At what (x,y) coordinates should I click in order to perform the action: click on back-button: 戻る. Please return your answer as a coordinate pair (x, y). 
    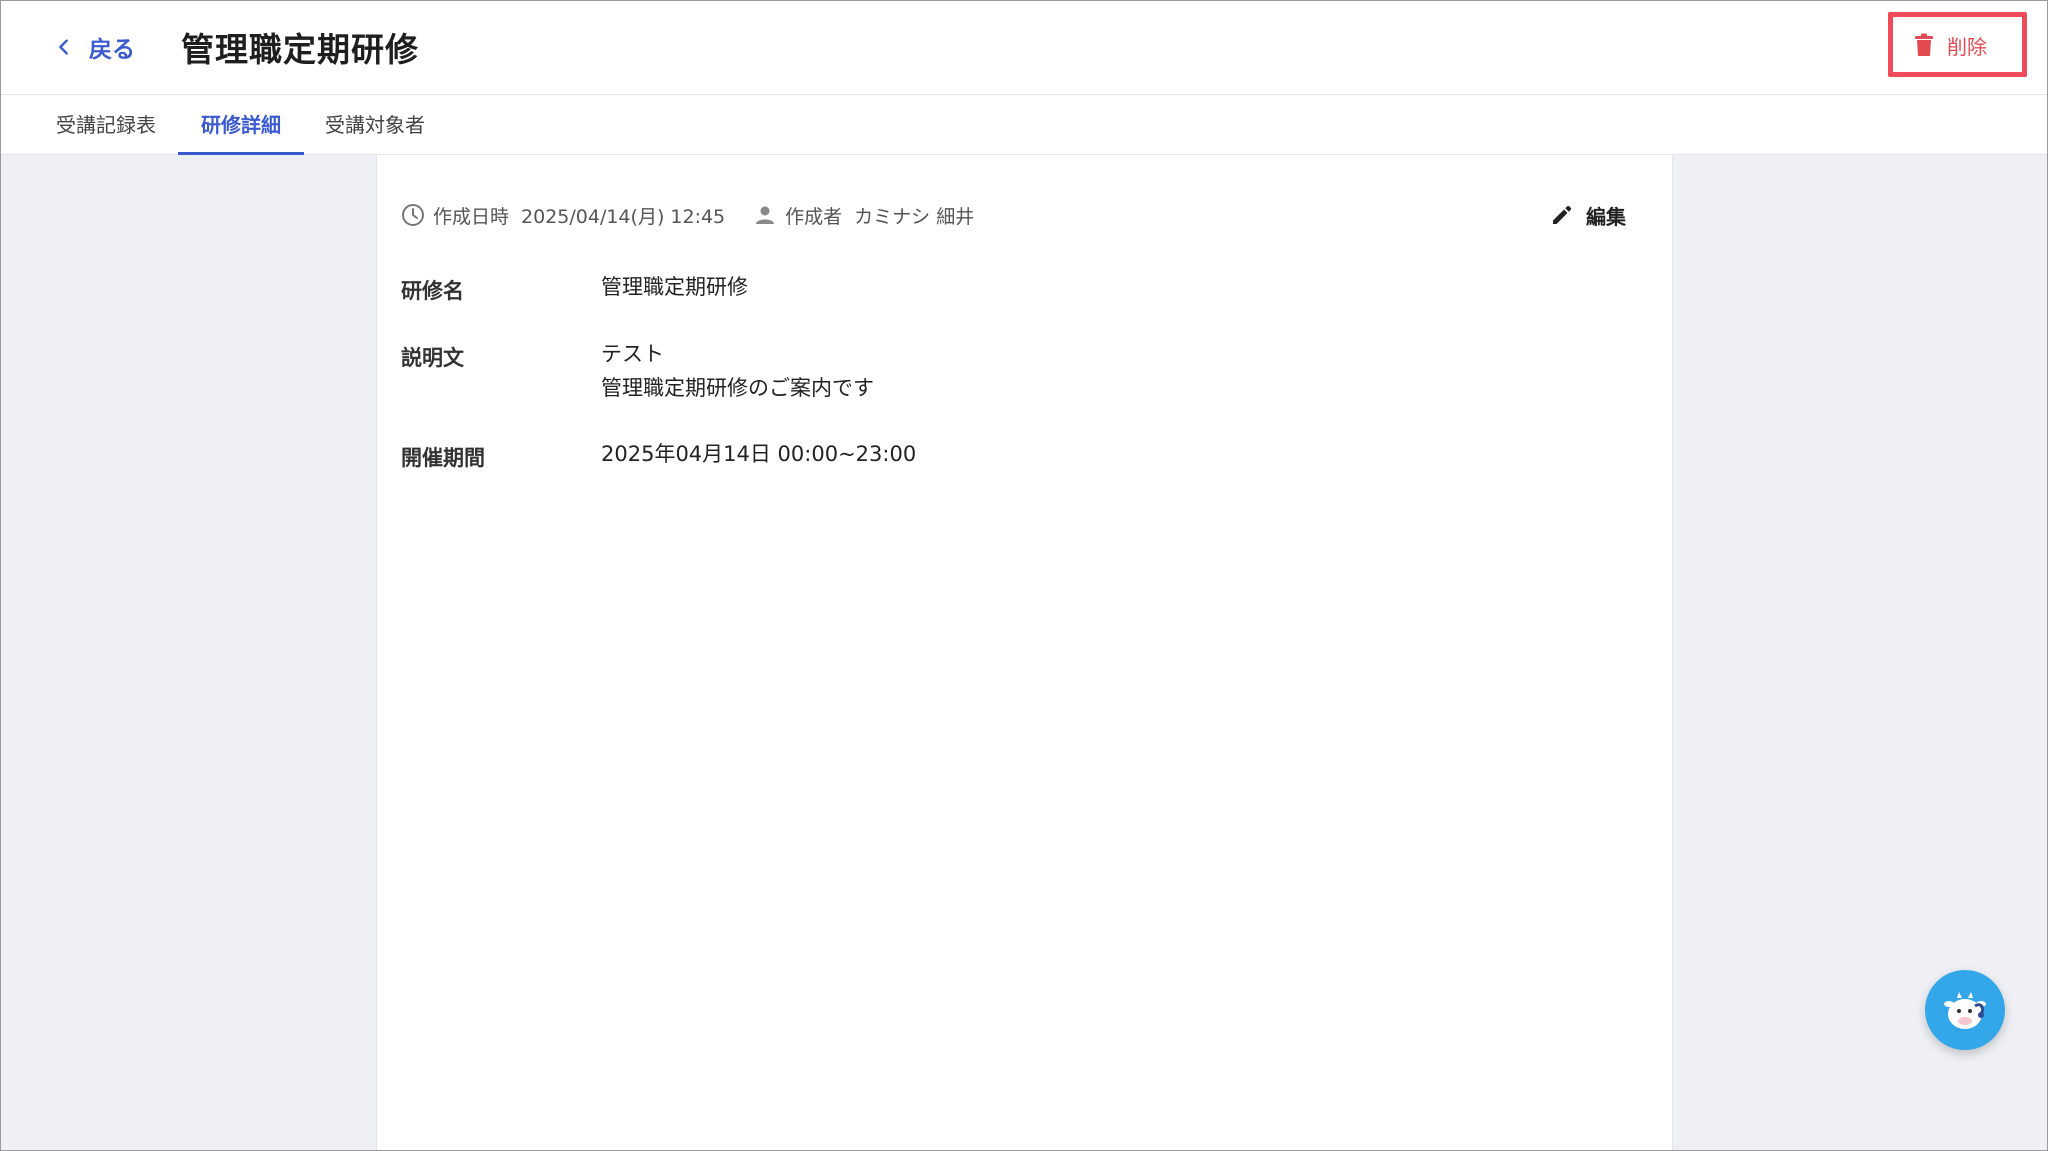
    Looking at the image, I should click on (94, 47).